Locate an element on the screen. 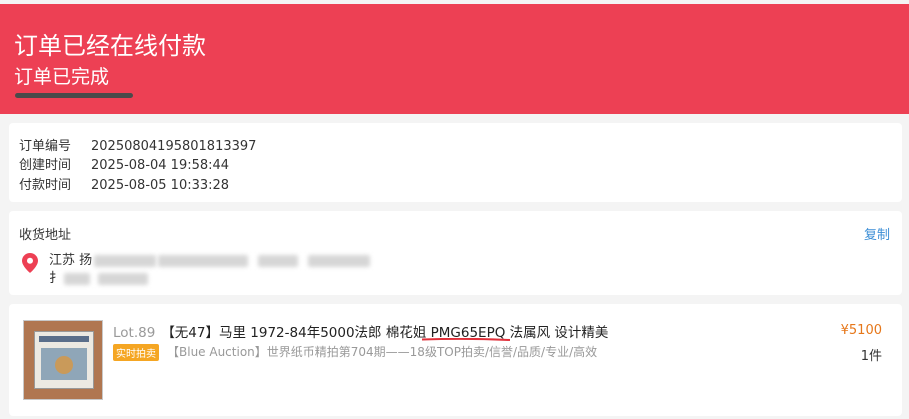  copy-address-button: 复制 is located at coordinates (877, 233).